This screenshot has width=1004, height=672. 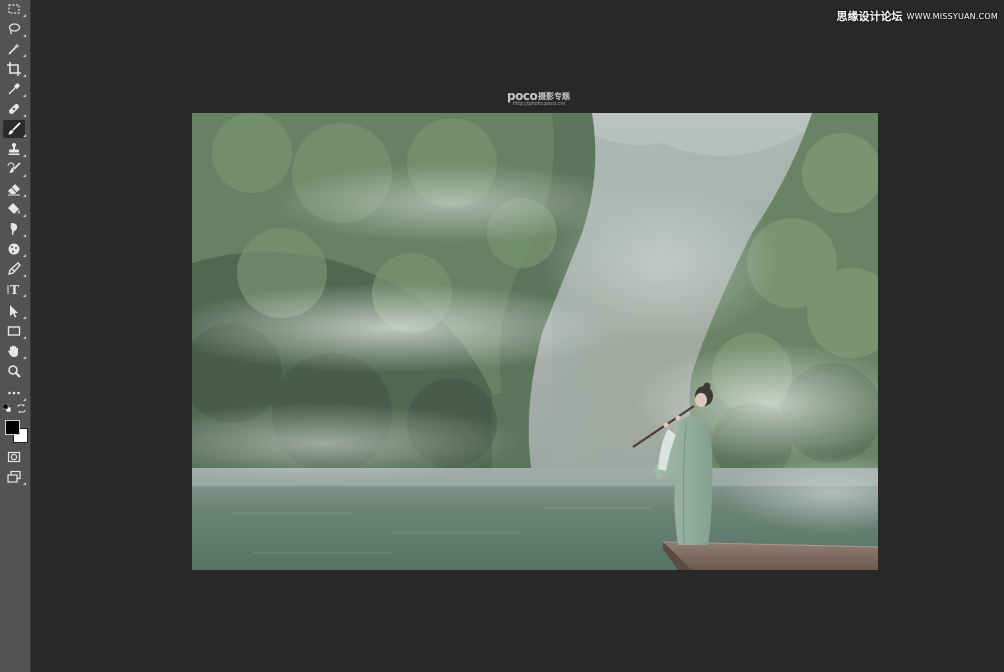 I want to click on quick-mask-icon, so click(x=14, y=457).